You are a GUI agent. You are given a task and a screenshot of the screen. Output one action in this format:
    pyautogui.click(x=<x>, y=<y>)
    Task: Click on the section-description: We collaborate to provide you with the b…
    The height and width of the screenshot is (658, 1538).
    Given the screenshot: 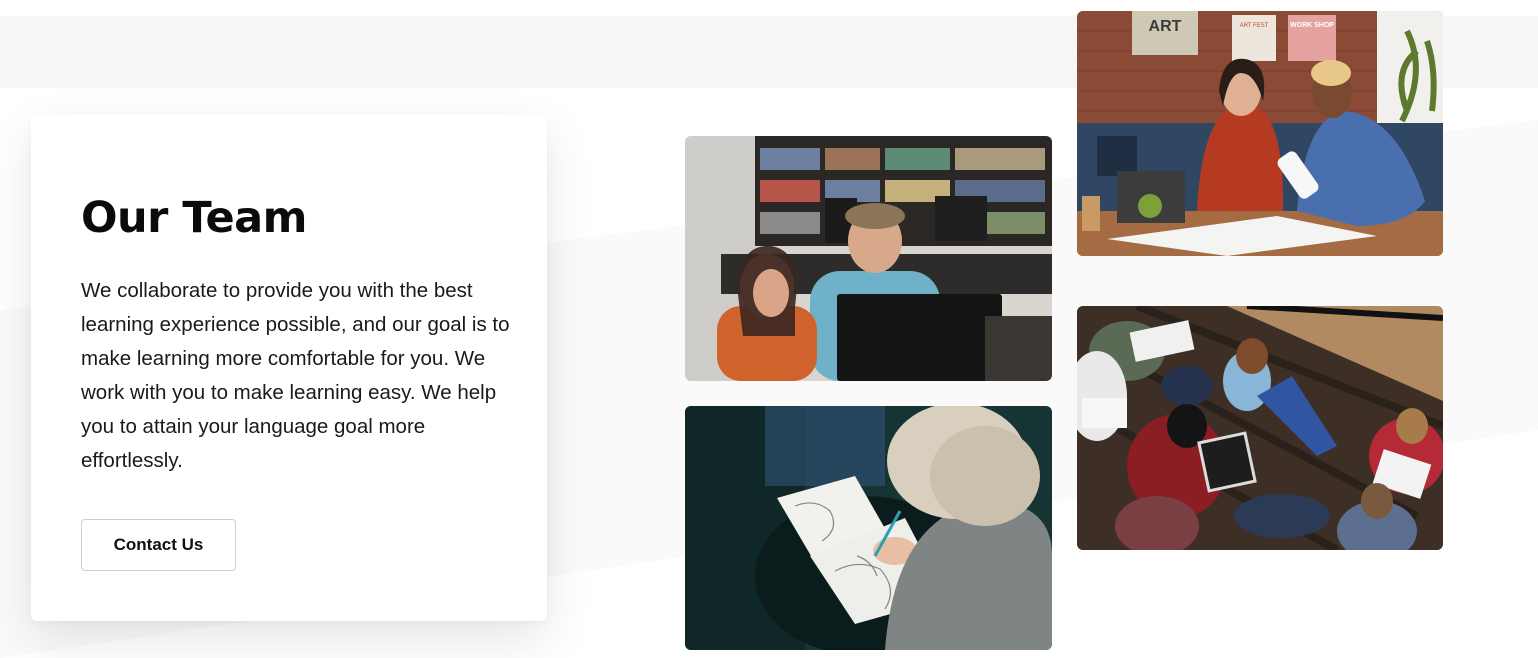 What is the action you would take?
    pyautogui.click(x=295, y=375)
    